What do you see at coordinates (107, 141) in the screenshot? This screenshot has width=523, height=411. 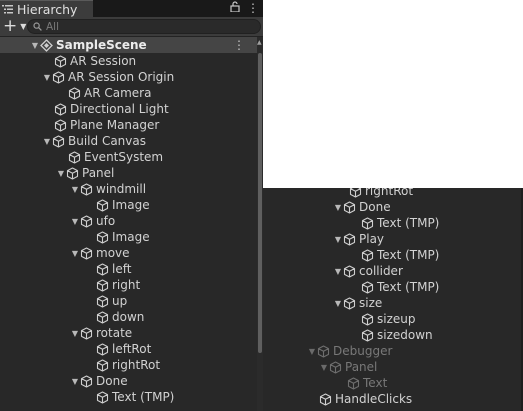 I see `tree-item-label: Build Canvas` at bounding box center [107, 141].